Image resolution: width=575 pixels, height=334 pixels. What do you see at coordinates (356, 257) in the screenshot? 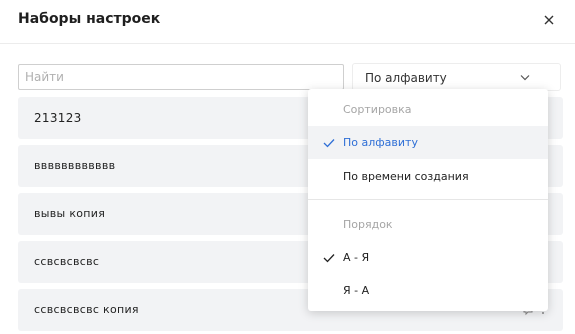
I see `menu-item-label: А - Я` at bounding box center [356, 257].